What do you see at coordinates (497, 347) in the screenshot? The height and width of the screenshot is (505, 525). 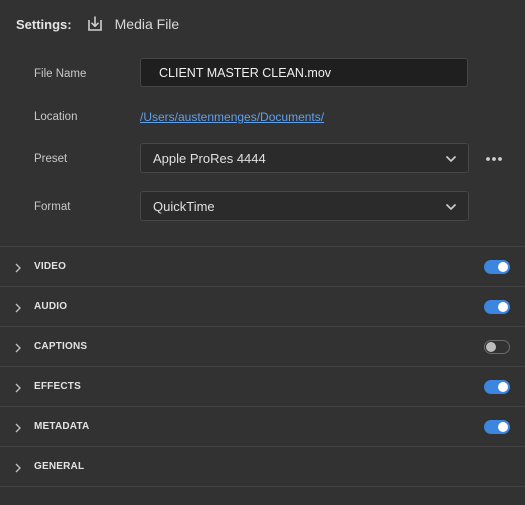 I see `captions-toggle` at bounding box center [497, 347].